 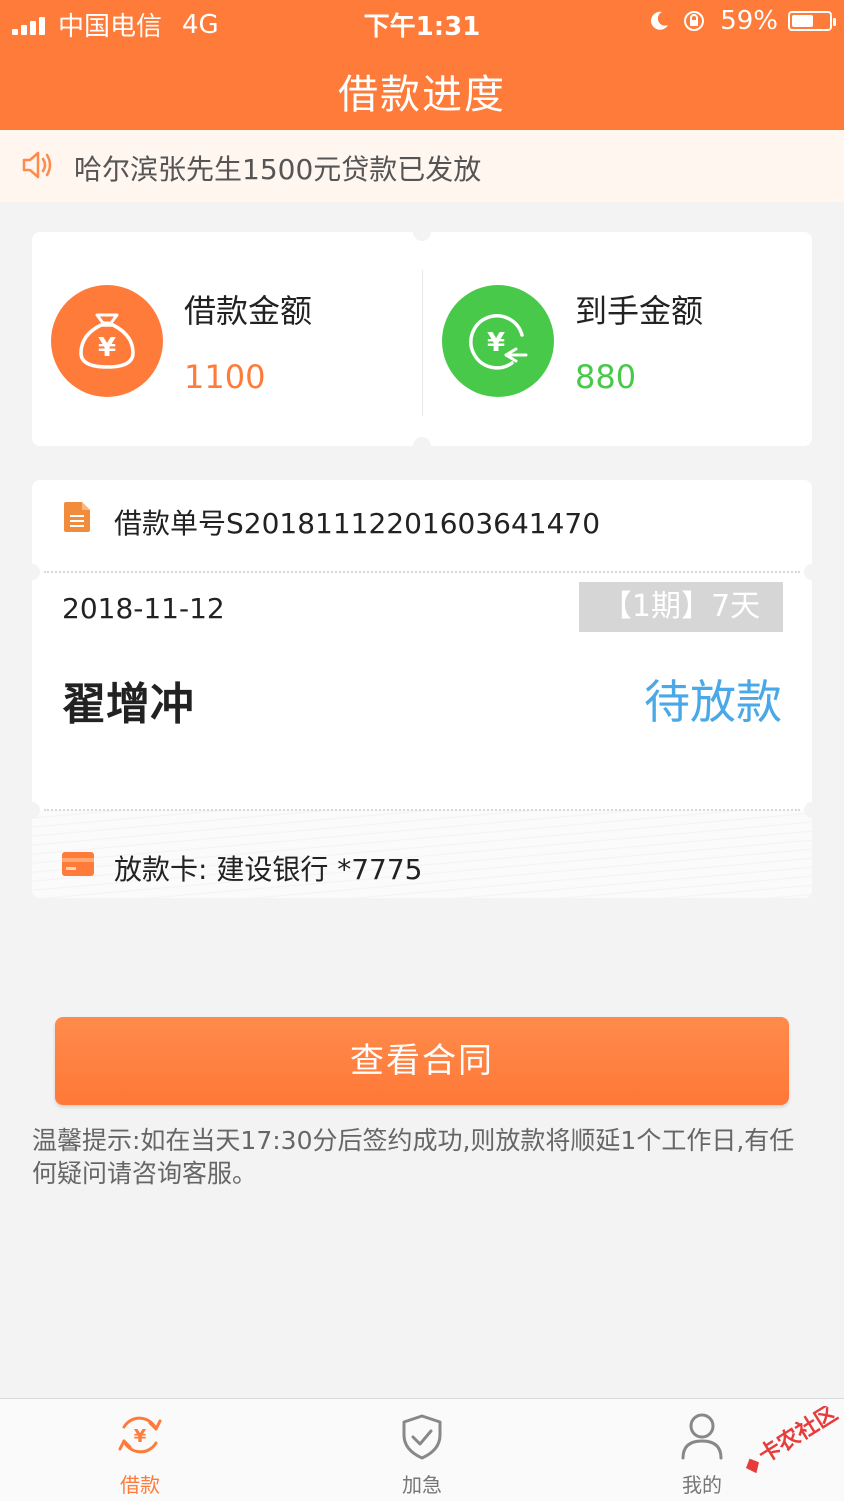 What do you see at coordinates (422, 65) in the screenshot?
I see `header-bar: 中国电信 4G 下午1:31 59% 借款进度` at bounding box center [422, 65].